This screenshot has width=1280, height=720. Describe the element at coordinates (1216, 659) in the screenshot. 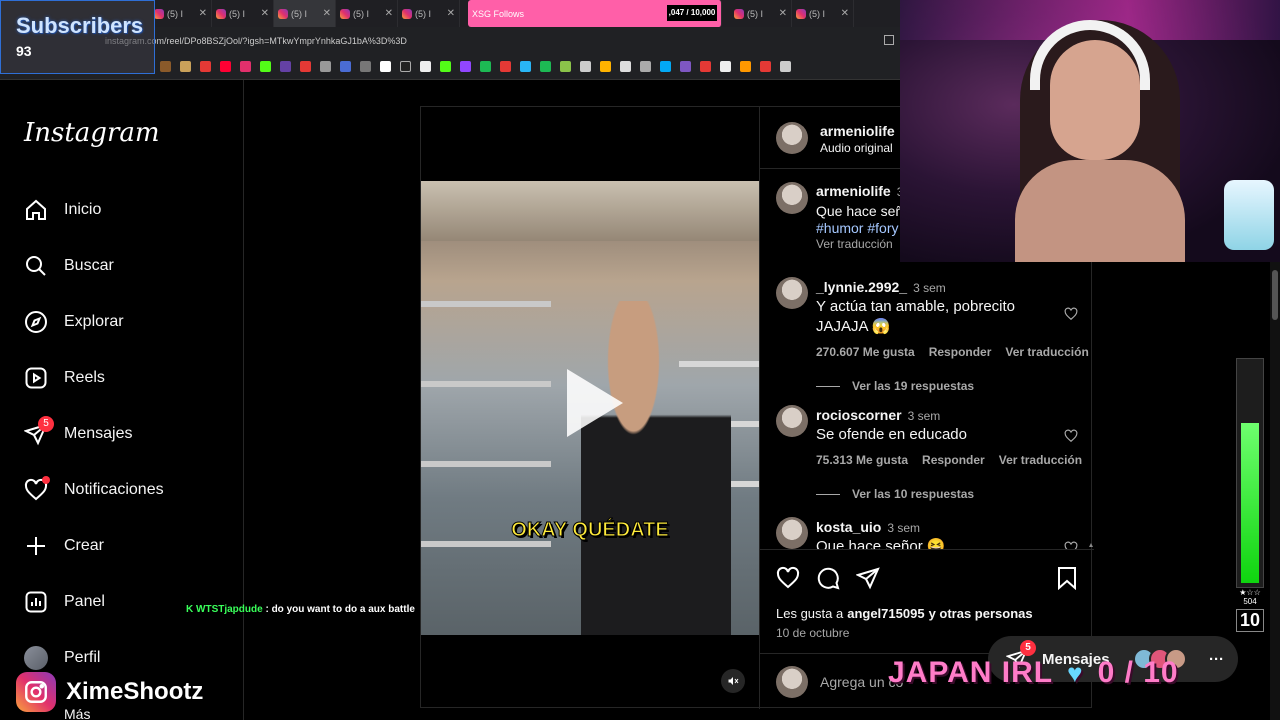

I see `more-icon: ···` at that location.